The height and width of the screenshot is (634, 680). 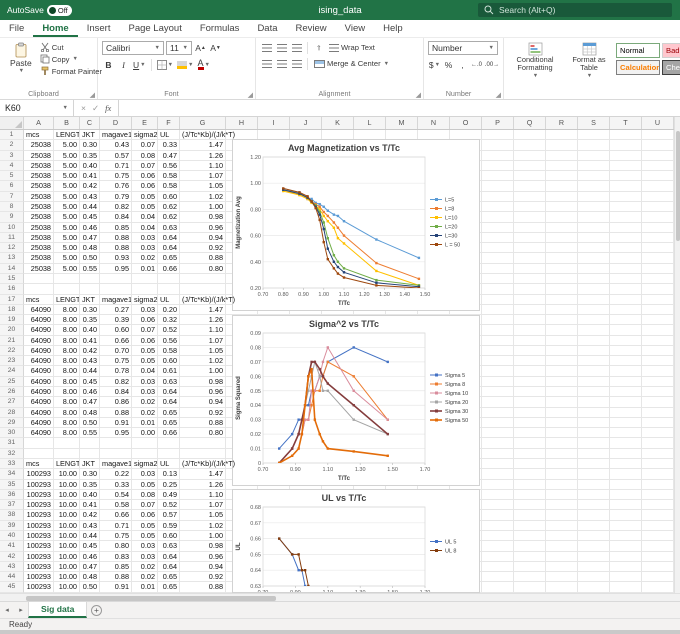 I want to click on cell: 0.96, so click(x=203, y=392).